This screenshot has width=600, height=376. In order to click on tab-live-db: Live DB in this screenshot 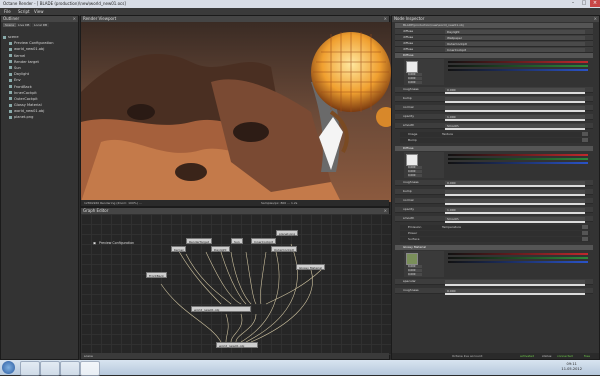, I will do `click(24, 25)`.